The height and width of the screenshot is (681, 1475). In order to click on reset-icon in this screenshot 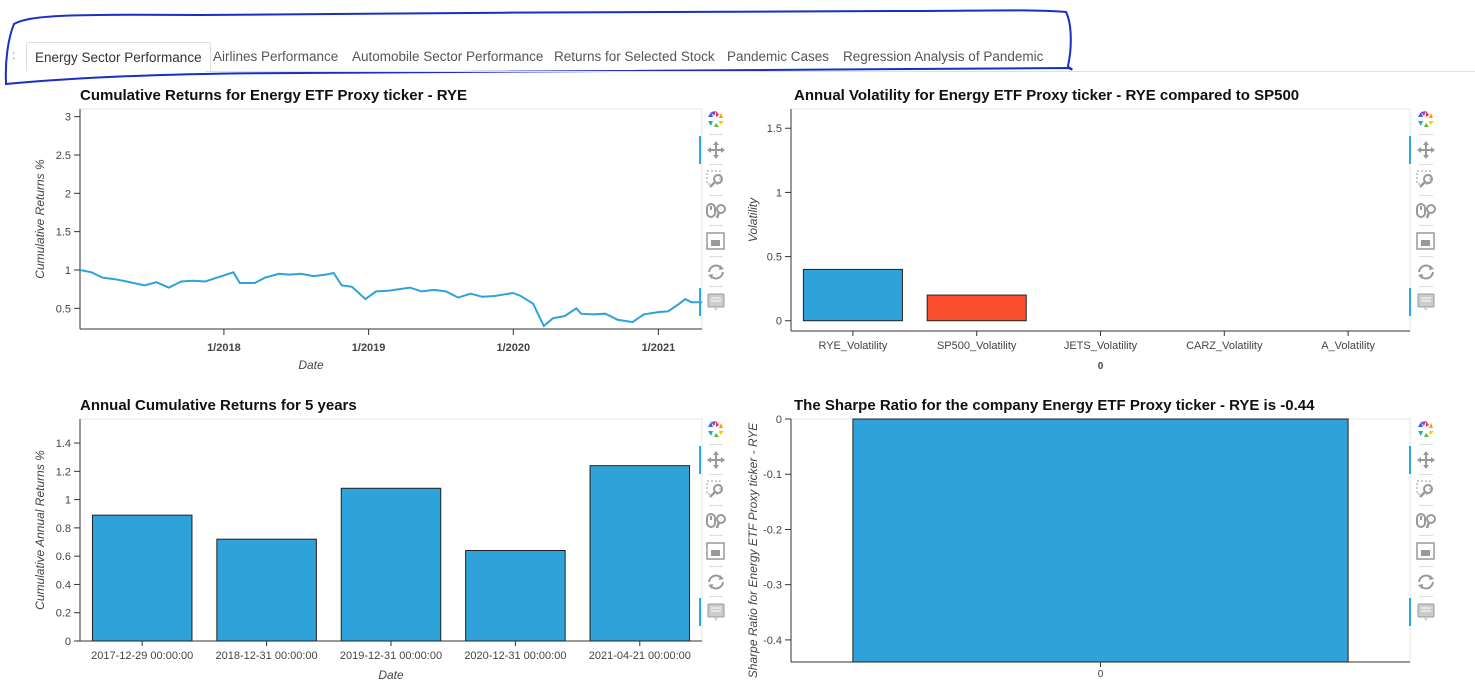, I will do `click(1426, 271)`.